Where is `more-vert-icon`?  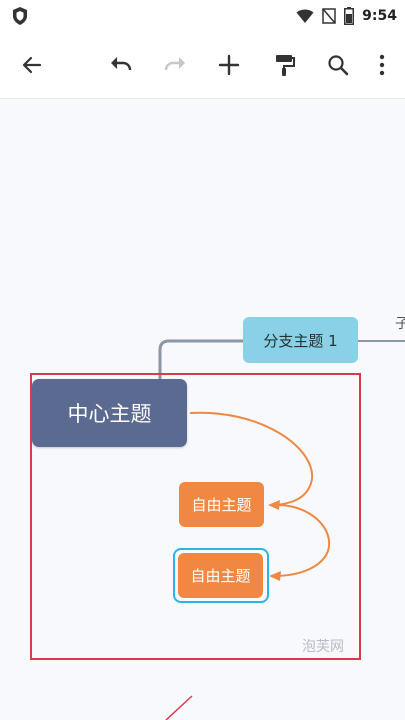 more-vert-icon is located at coordinates (382, 65).